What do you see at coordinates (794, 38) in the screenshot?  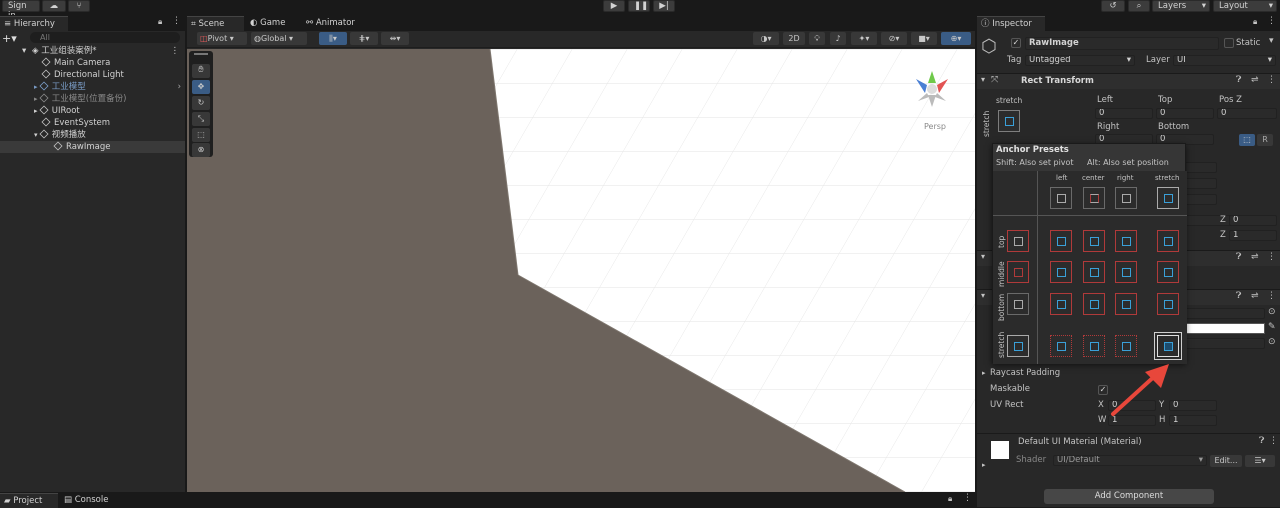 I see `mode-2d-button: 2D` at bounding box center [794, 38].